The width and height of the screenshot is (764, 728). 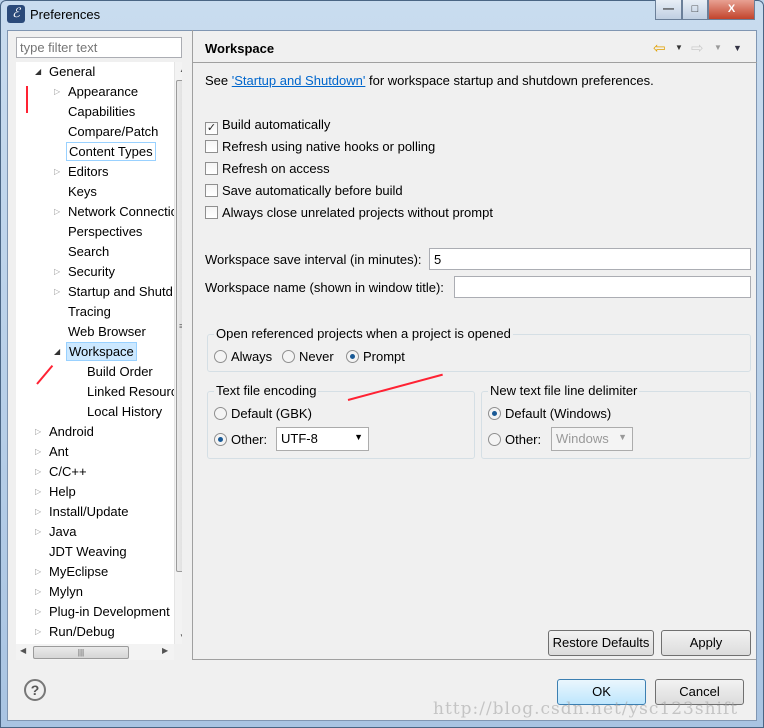 What do you see at coordinates (65, 432) in the screenshot?
I see `tree-item: ▷ Android` at bounding box center [65, 432].